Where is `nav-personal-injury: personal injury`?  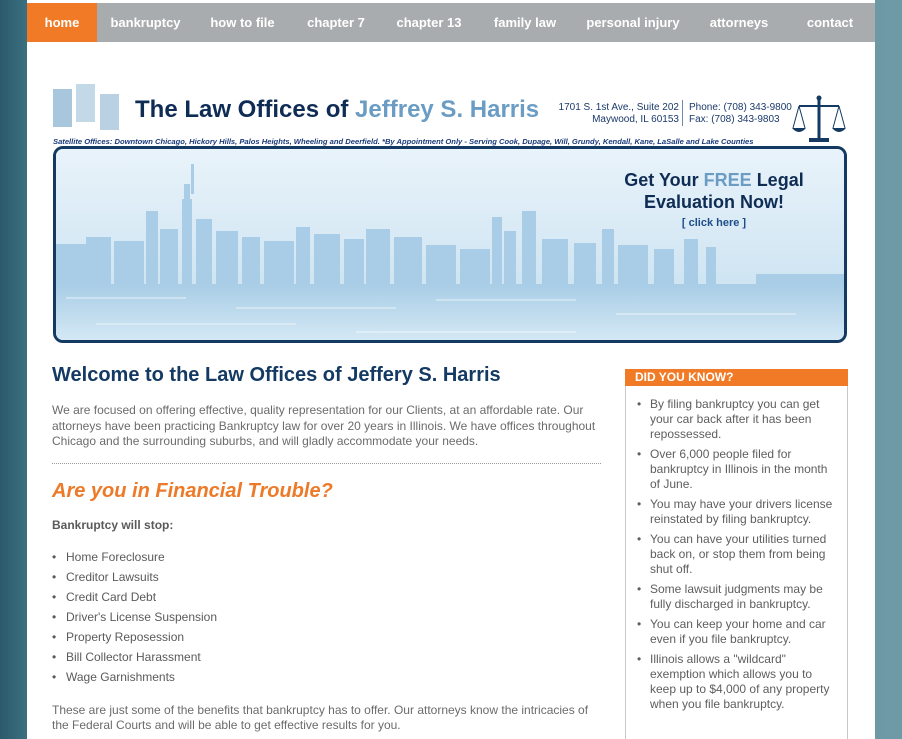
nav-personal-injury: personal injury is located at coordinates (633, 22).